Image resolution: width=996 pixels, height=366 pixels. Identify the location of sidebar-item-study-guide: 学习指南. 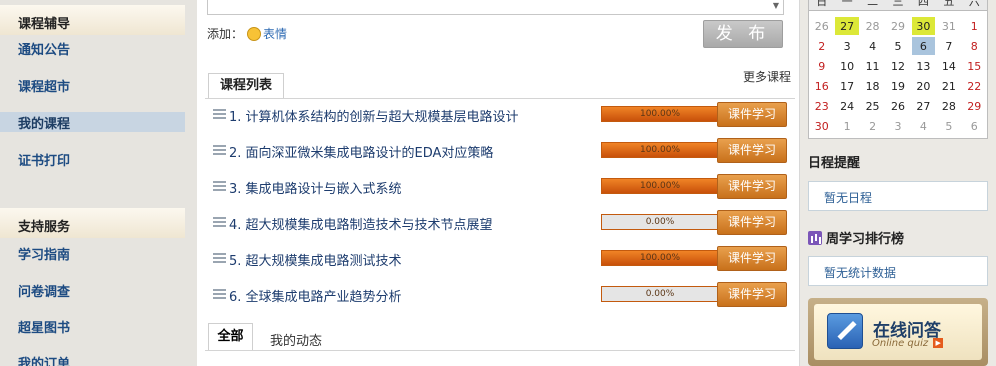
(92, 253).